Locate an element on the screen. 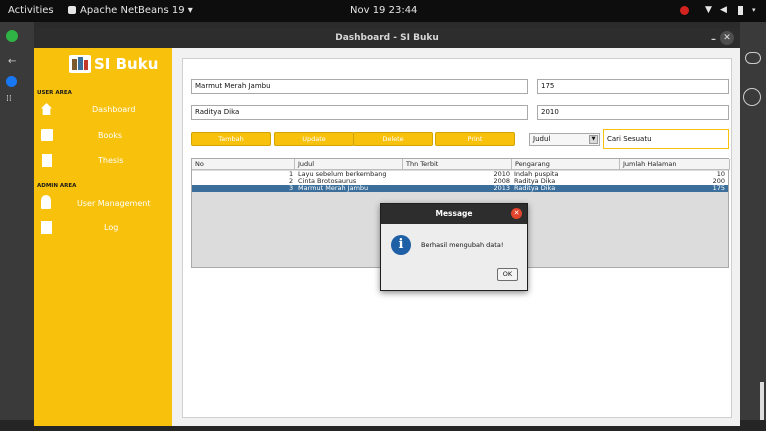  battery-icon is located at coordinates (740, 10).